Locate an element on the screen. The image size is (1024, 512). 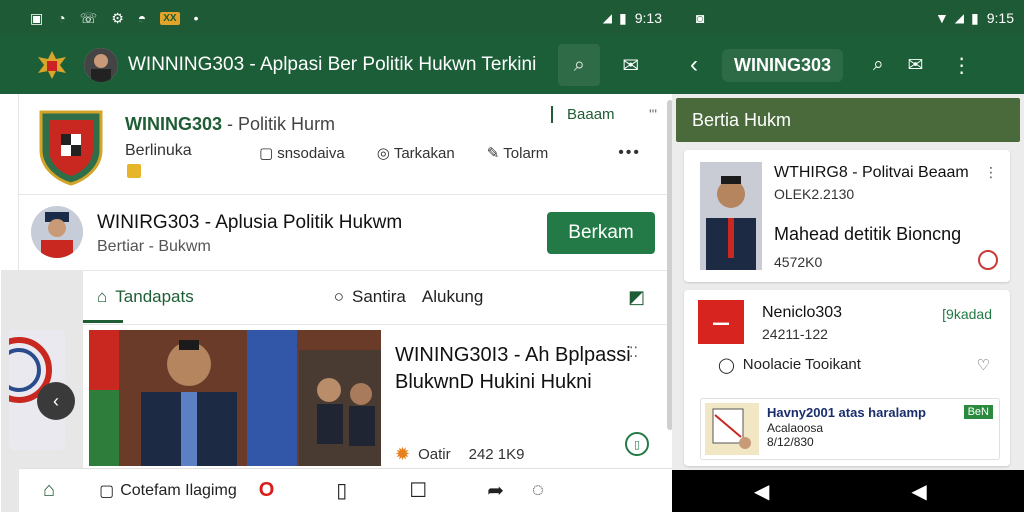
publisher-name: Neniclo303 is located at coordinates (802, 312).